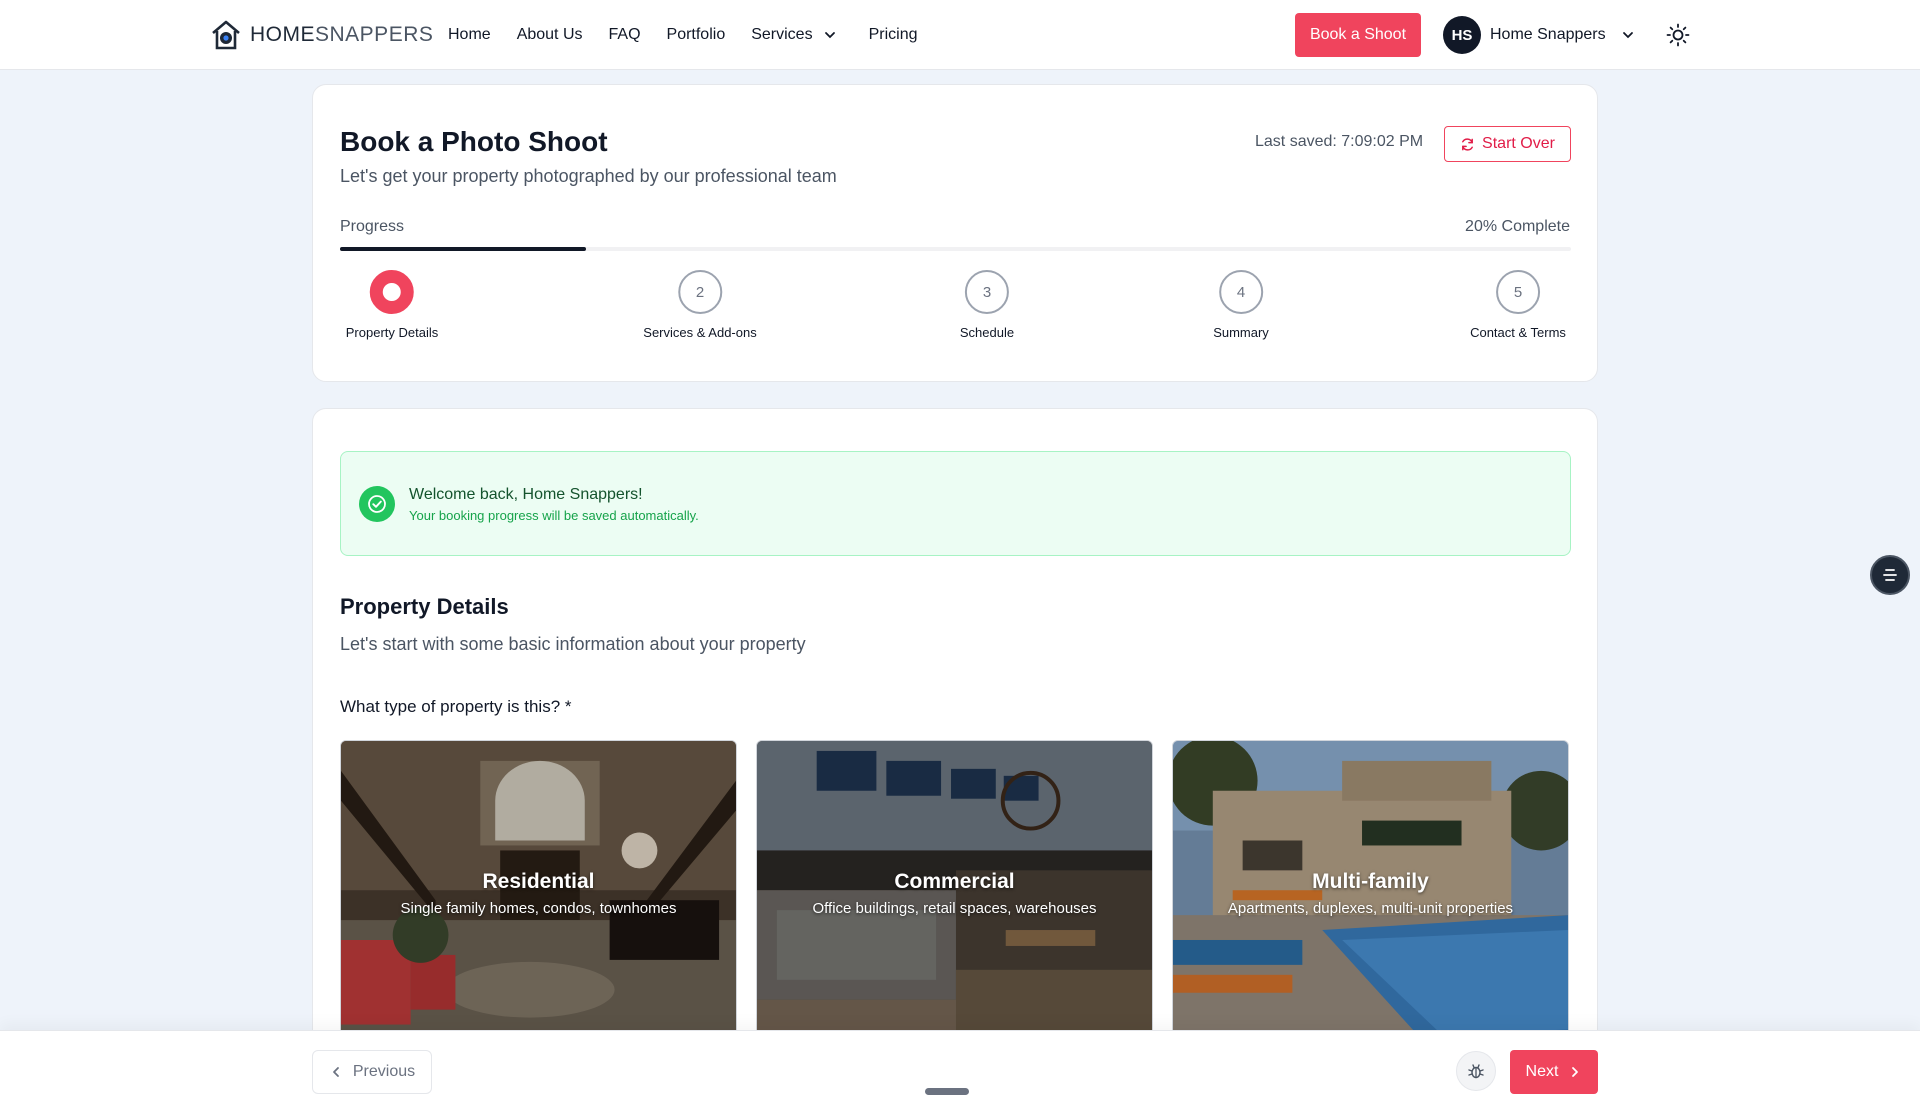 The image size is (1920, 1109). I want to click on section-title: Property Details, so click(424, 606).